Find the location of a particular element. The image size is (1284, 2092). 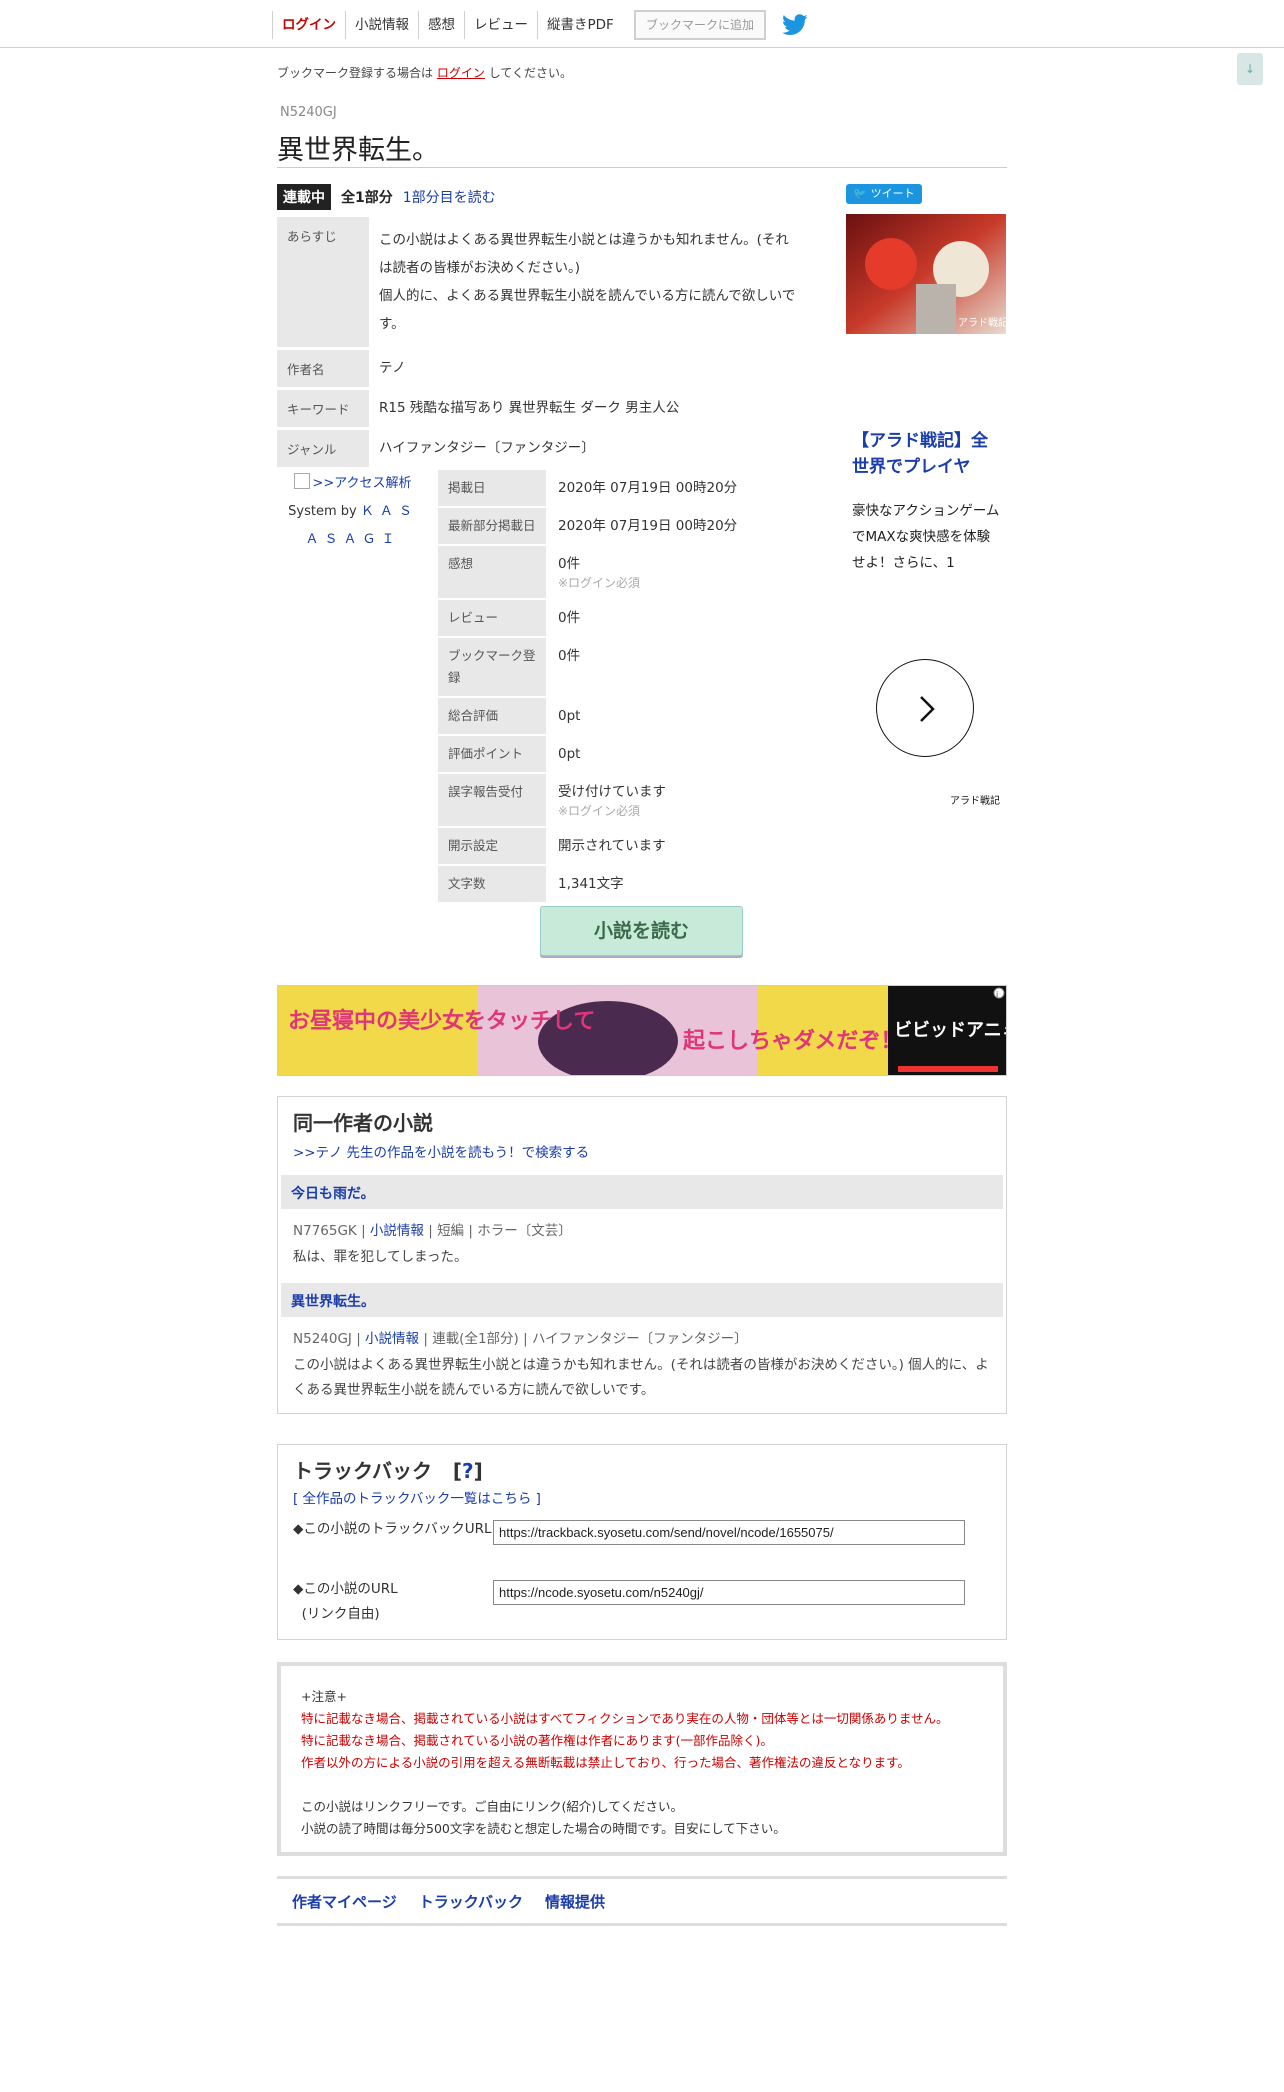

stat-row: 総合評価 0pt is located at coordinates (608, 716).